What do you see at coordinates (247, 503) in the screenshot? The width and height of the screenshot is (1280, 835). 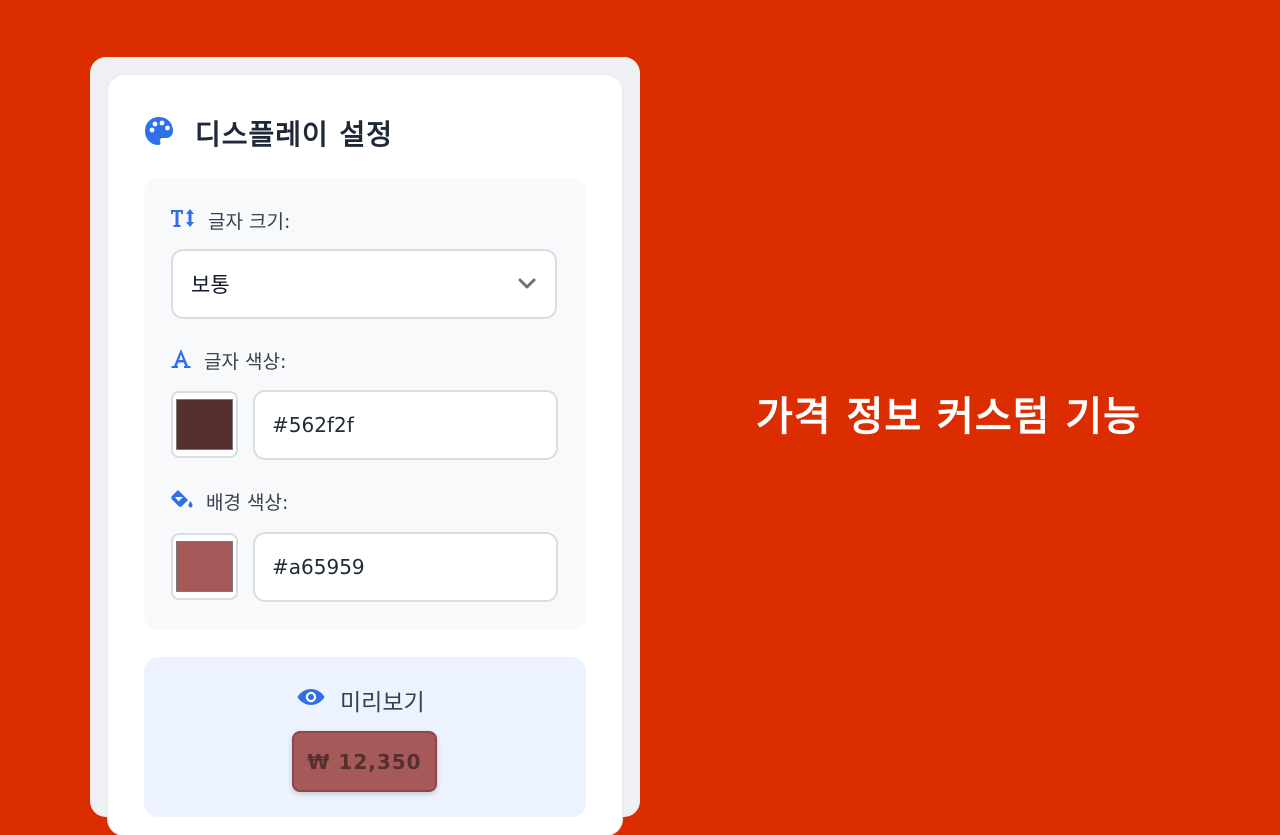 I see `bg-color-label: 배경 색상:` at bounding box center [247, 503].